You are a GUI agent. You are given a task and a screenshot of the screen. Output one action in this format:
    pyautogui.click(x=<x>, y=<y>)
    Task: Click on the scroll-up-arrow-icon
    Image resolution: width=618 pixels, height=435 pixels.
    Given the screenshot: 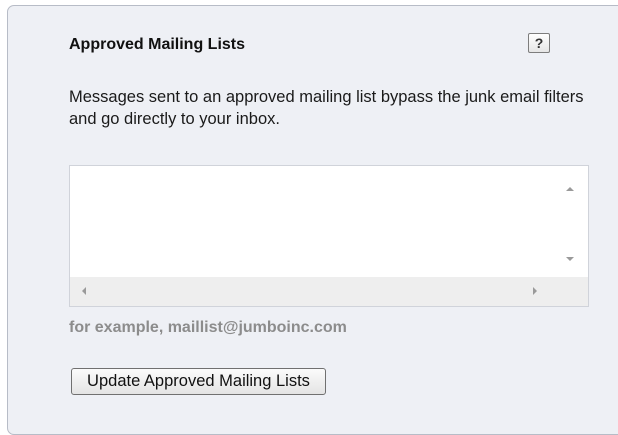 What is the action you would take?
    pyautogui.click(x=570, y=189)
    